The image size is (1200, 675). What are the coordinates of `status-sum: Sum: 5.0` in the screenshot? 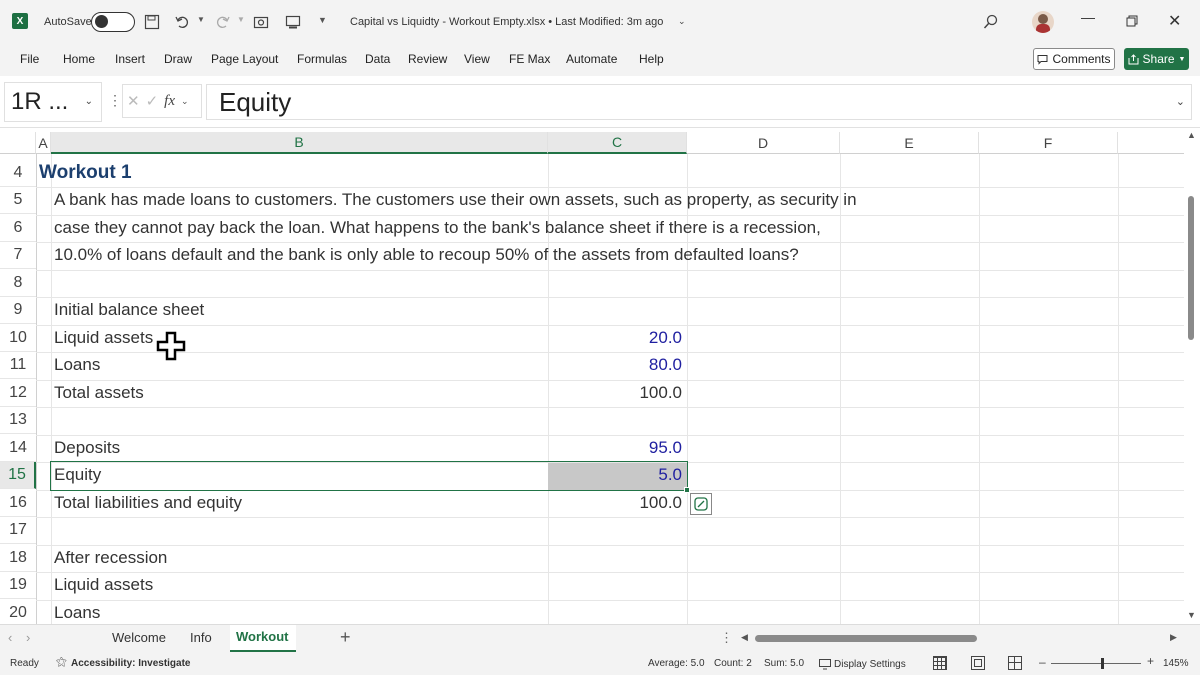 It's located at (784, 663).